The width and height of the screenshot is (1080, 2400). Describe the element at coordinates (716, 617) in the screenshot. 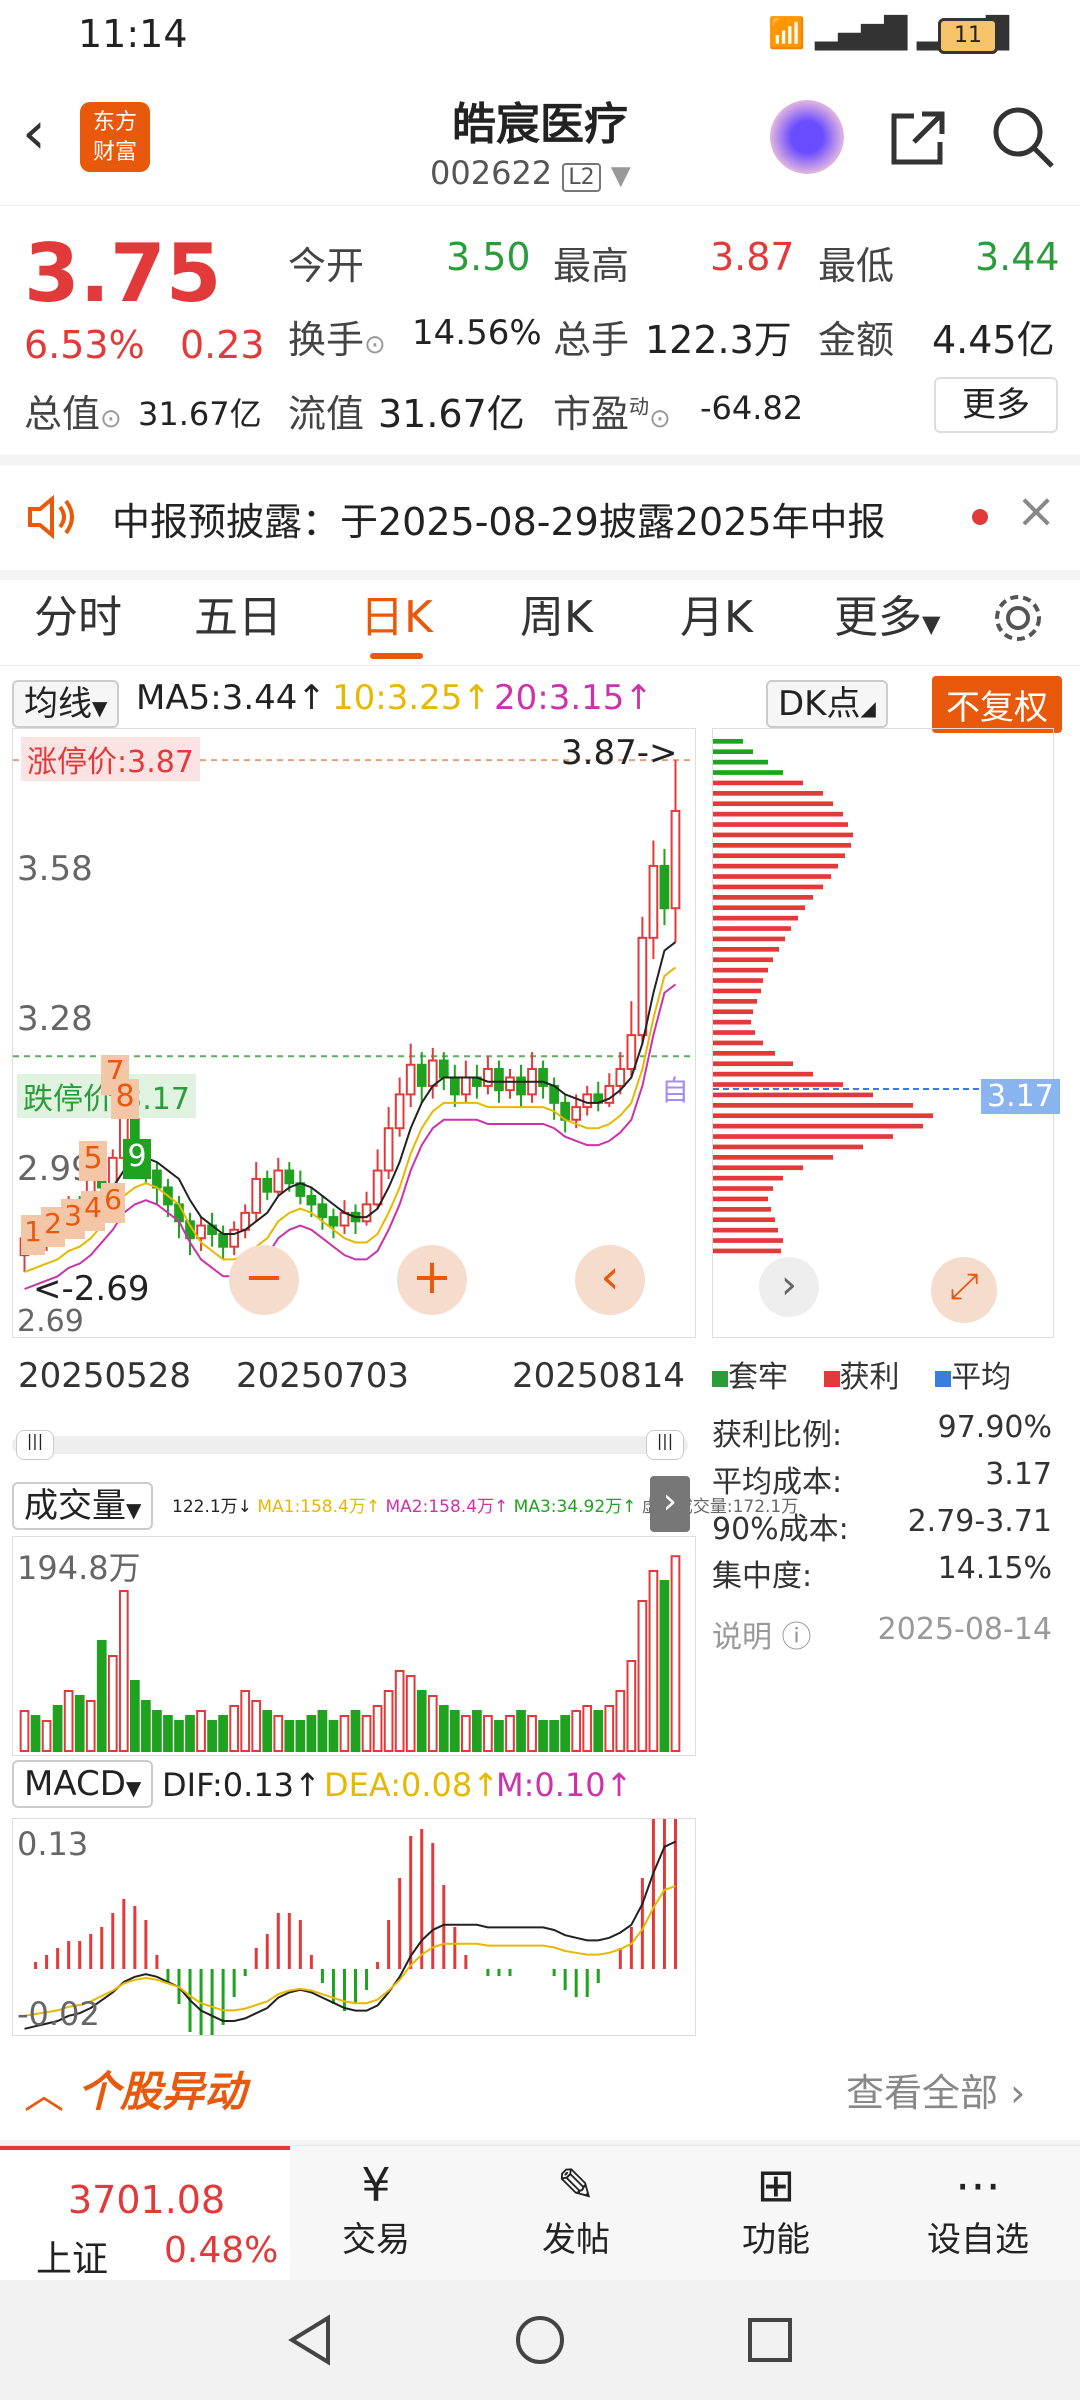

I see `tab-monthly-k: 月K` at that location.